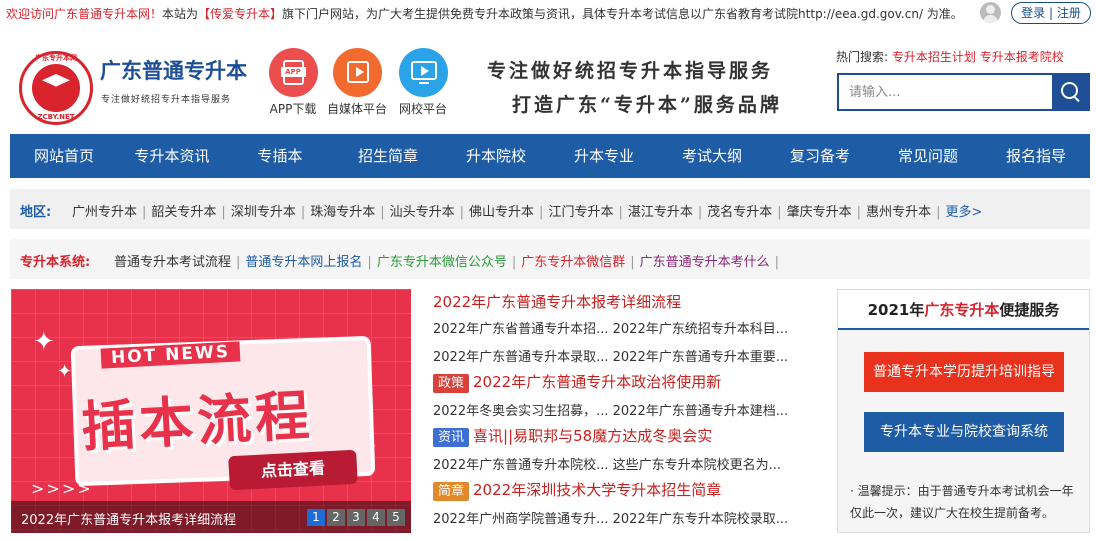 This screenshot has width=1096, height=541. Describe the element at coordinates (964, 372) in the screenshot. I see `training-guide-button: 普通专升本学历提升培训指导` at that location.